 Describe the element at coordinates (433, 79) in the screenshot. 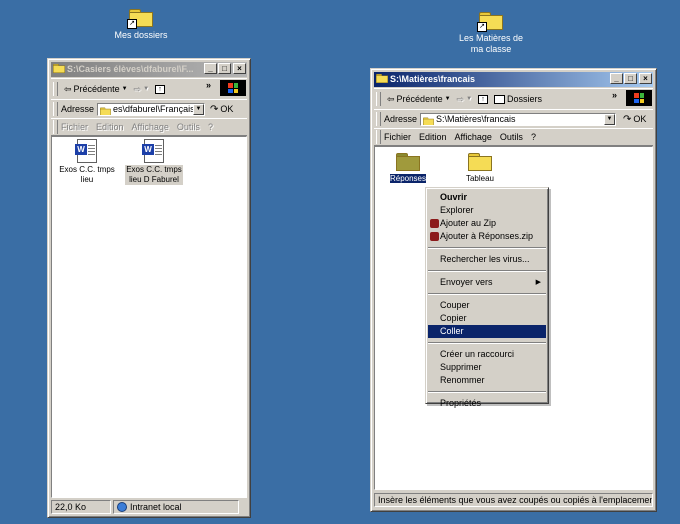

I see `window-title: S:\Matières\francais` at that location.